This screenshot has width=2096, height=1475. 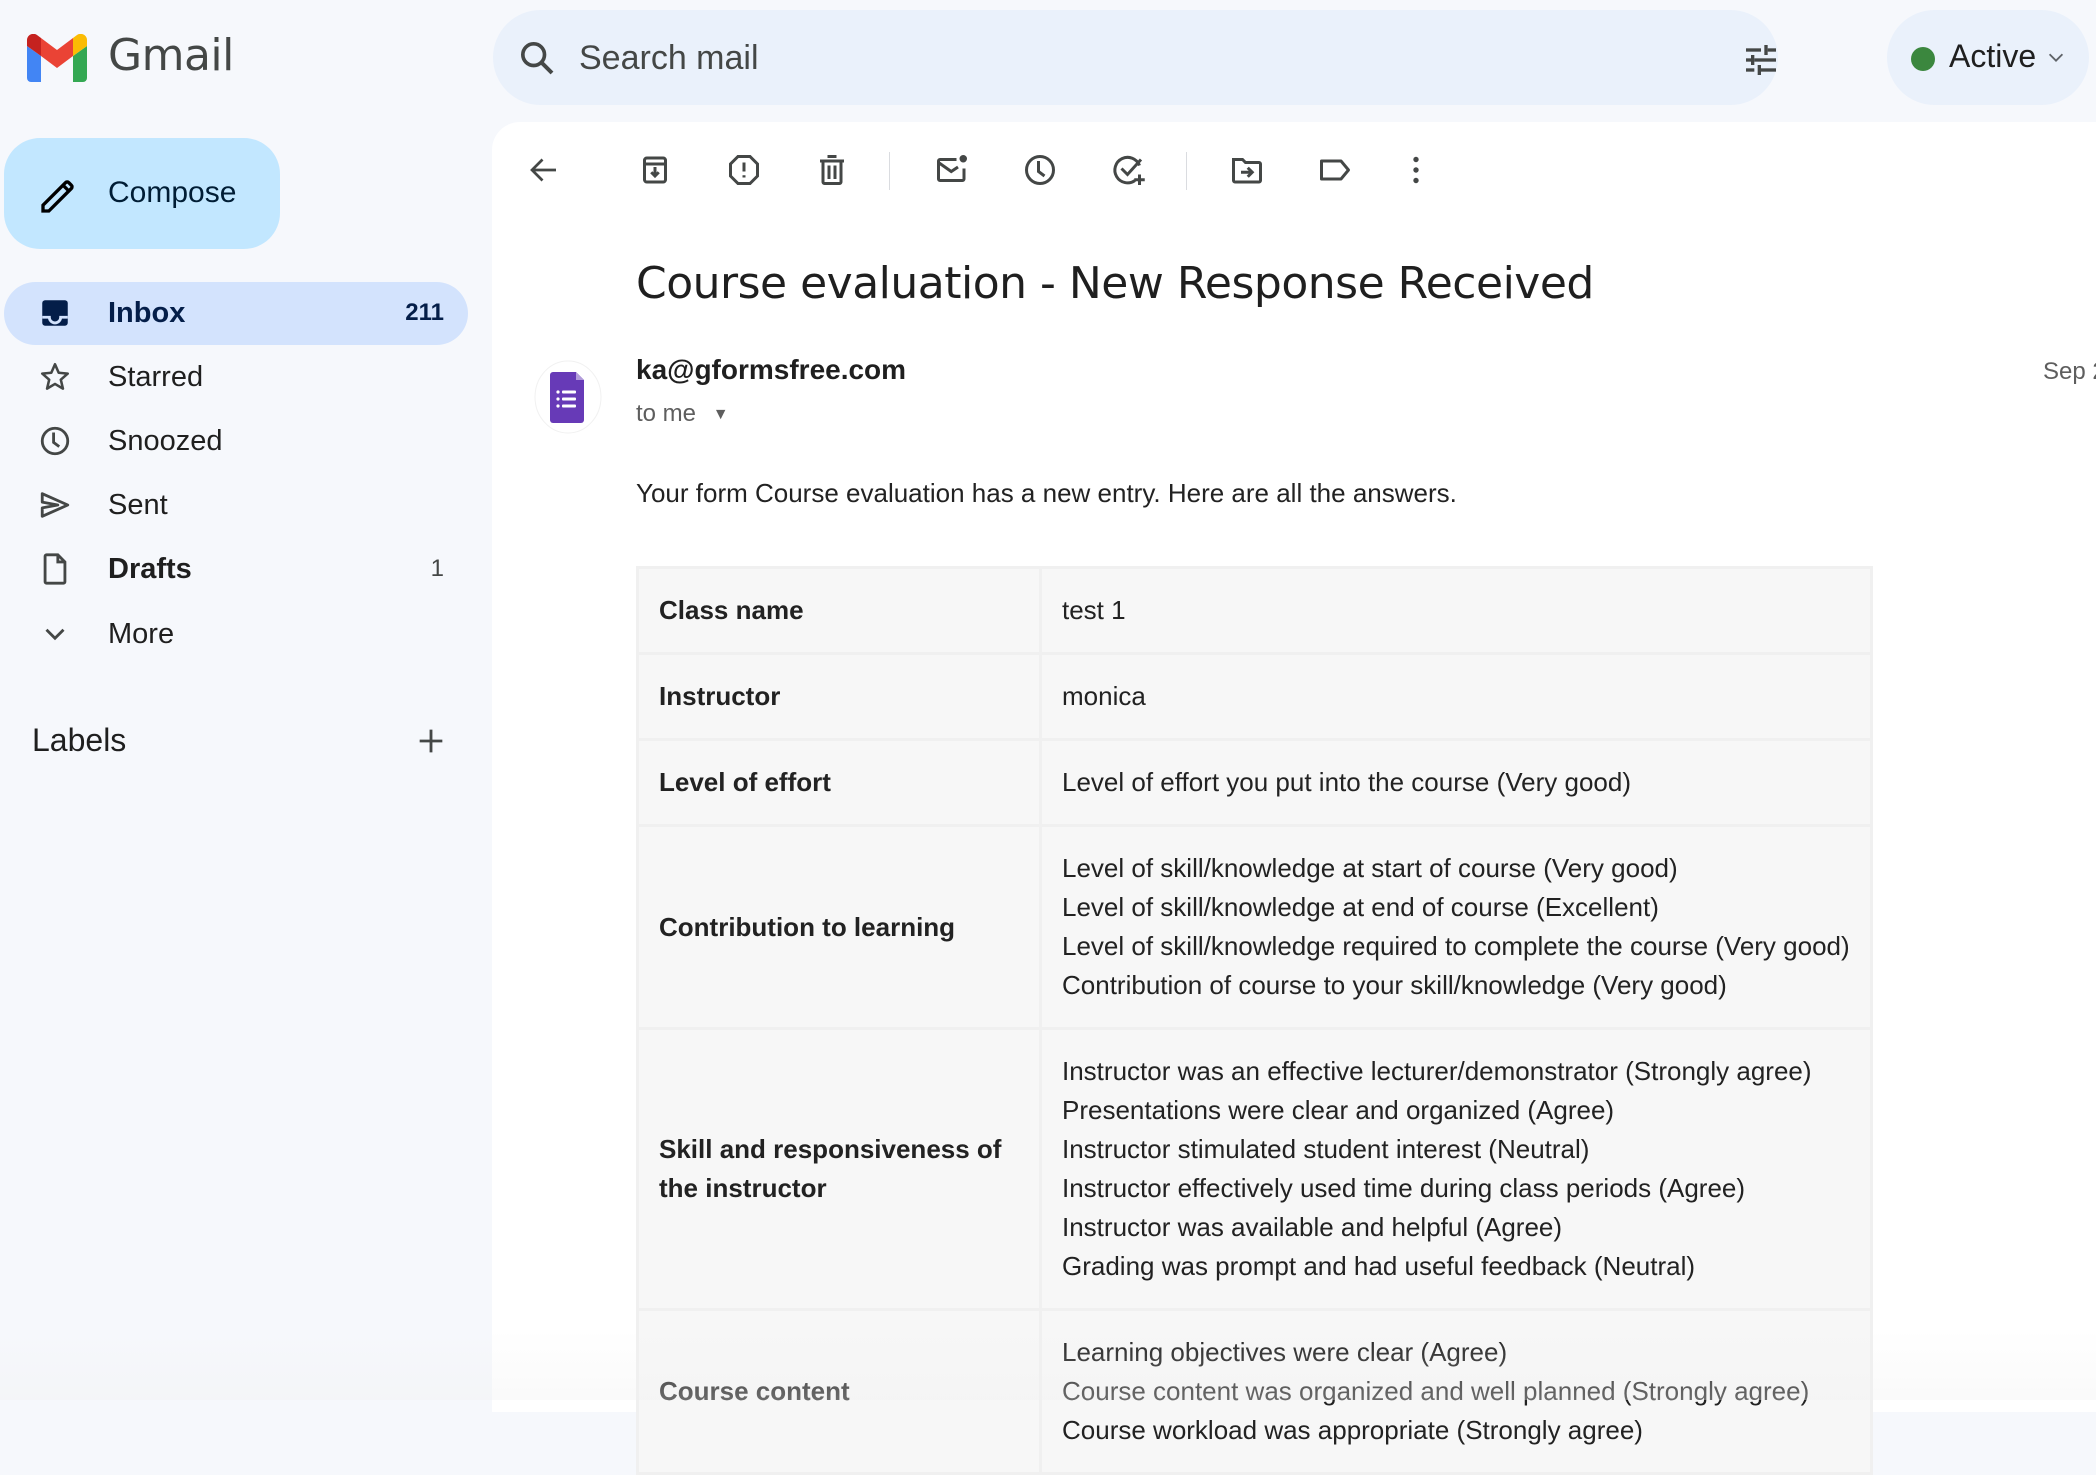 What do you see at coordinates (1094, 610) in the screenshot?
I see `answer-line: test 1` at bounding box center [1094, 610].